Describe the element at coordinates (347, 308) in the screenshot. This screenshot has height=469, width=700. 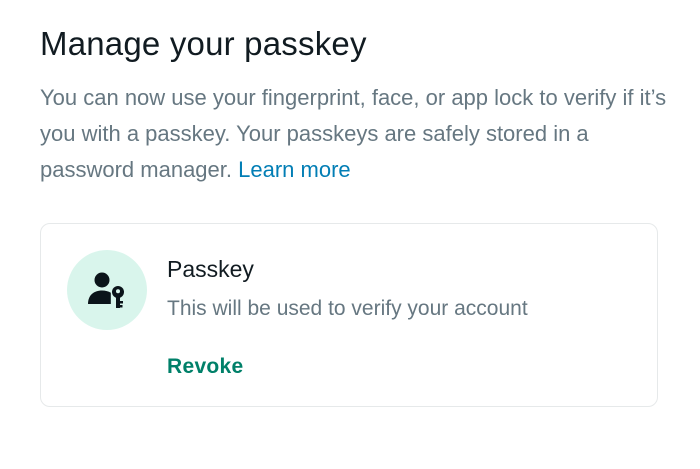
I see `passkey-subtitle: This will be used to verify your account` at that location.